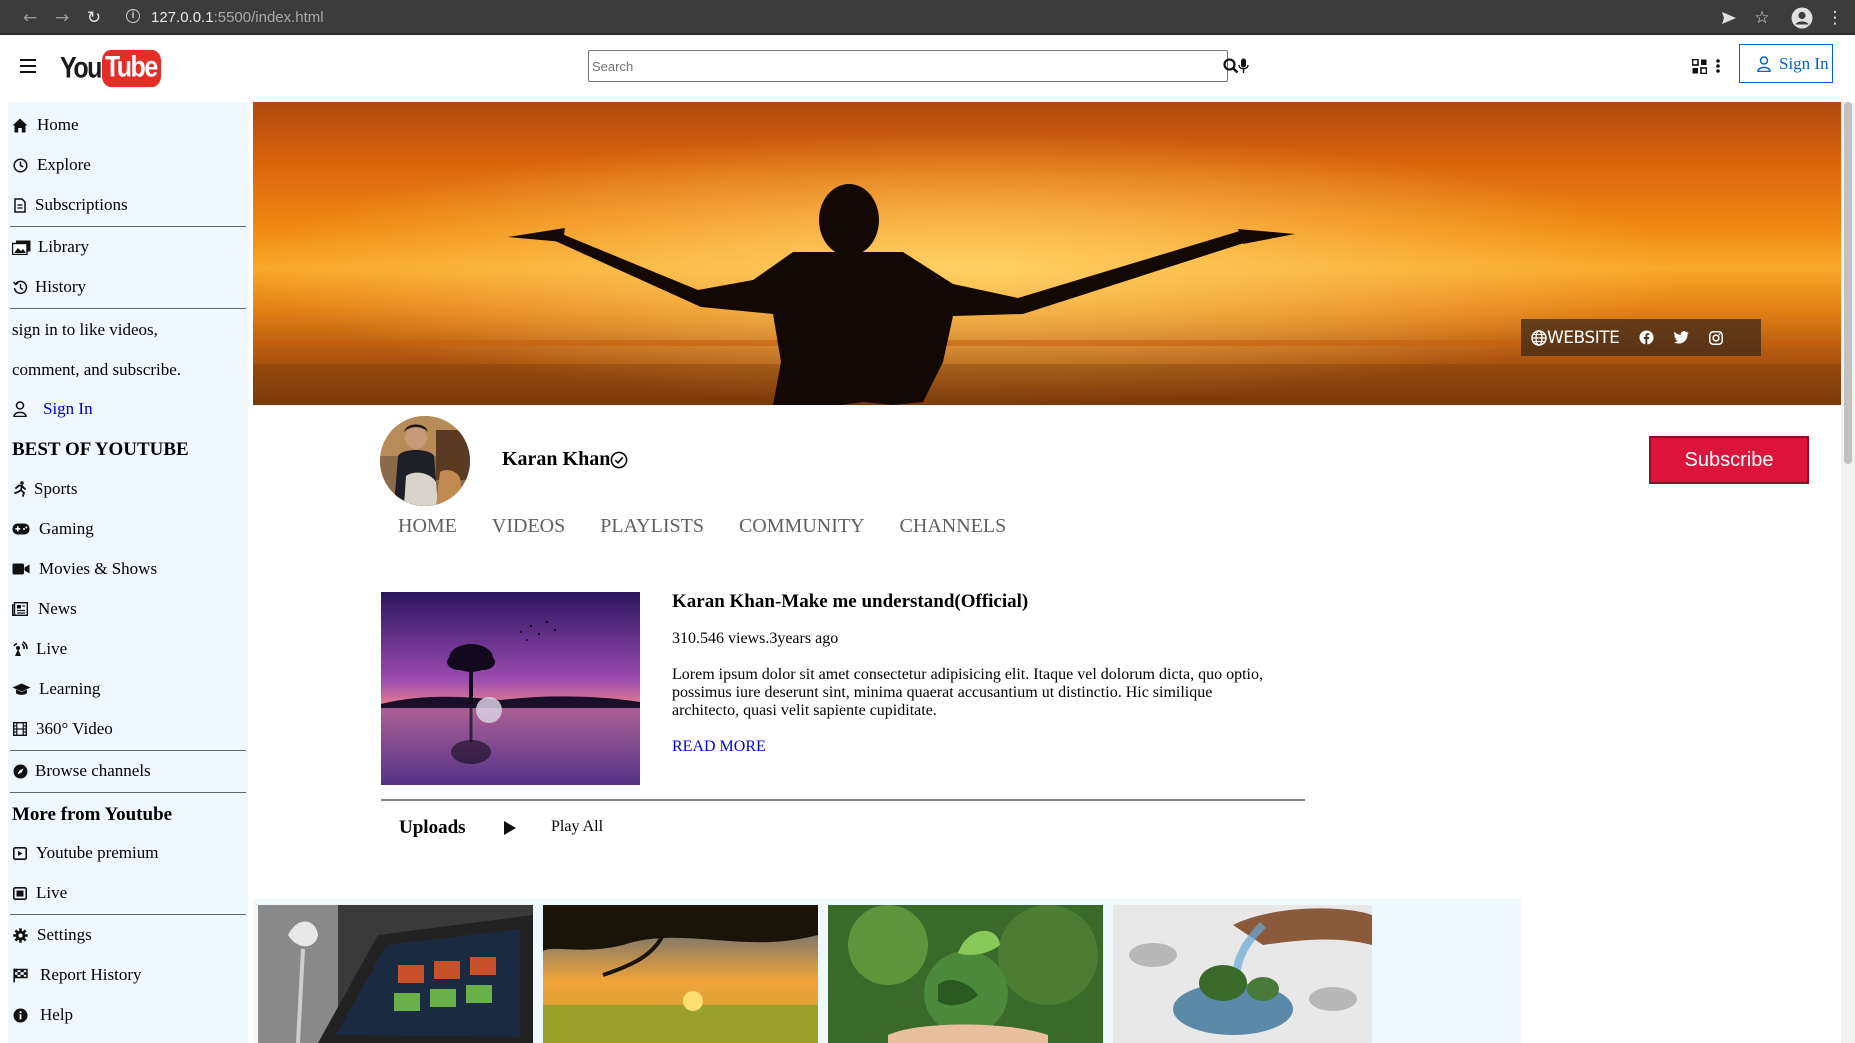 The image size is (1855, 1043). I want to click on sidebar-item-label: News, so click(57, 608).